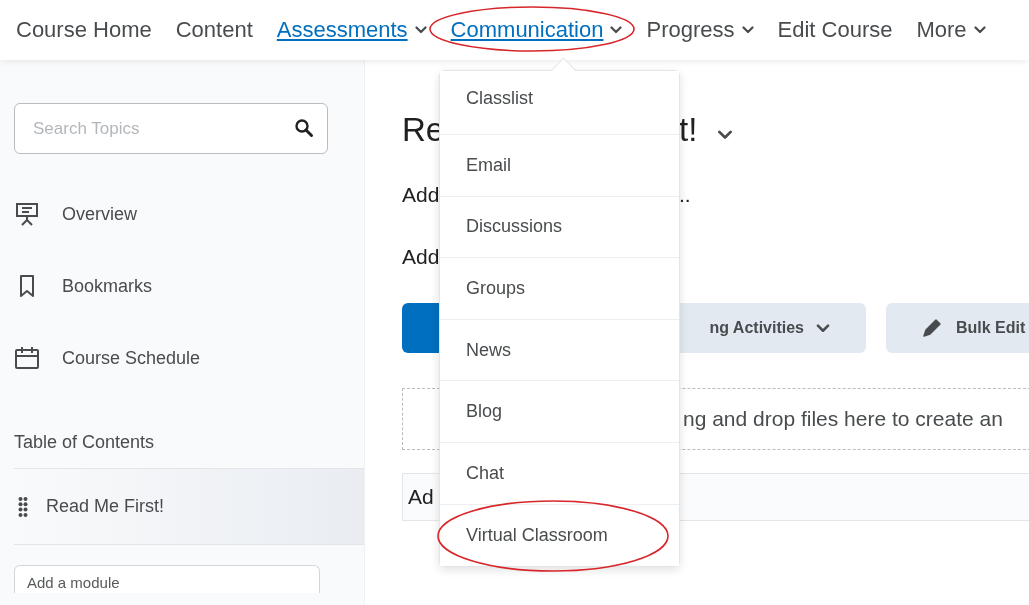 This screenshot has height=605, width=1029. Describe the element at coordinates (84, 442) in the screenshot. I see `section-heading: Table of Contents` at that location.